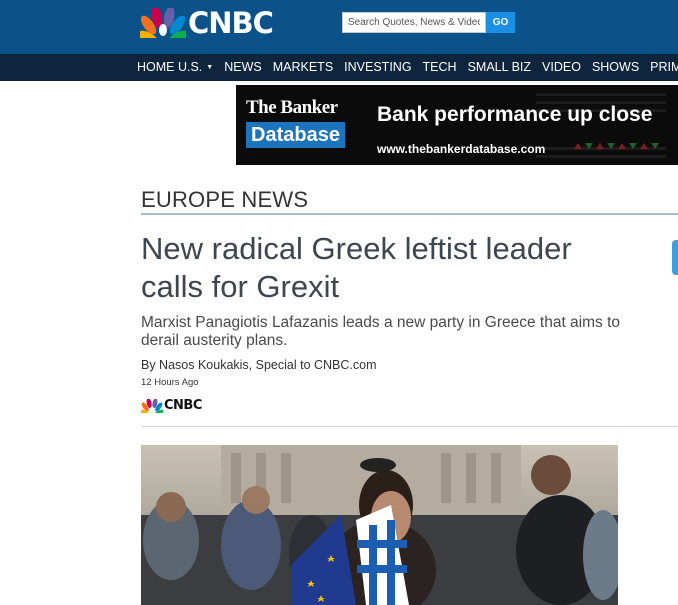  What do you see at coordinates (499, 67) in the screenshot?
I see `nav-item-small-biz: SMALL BIZ` at bounding box center [499, 67].